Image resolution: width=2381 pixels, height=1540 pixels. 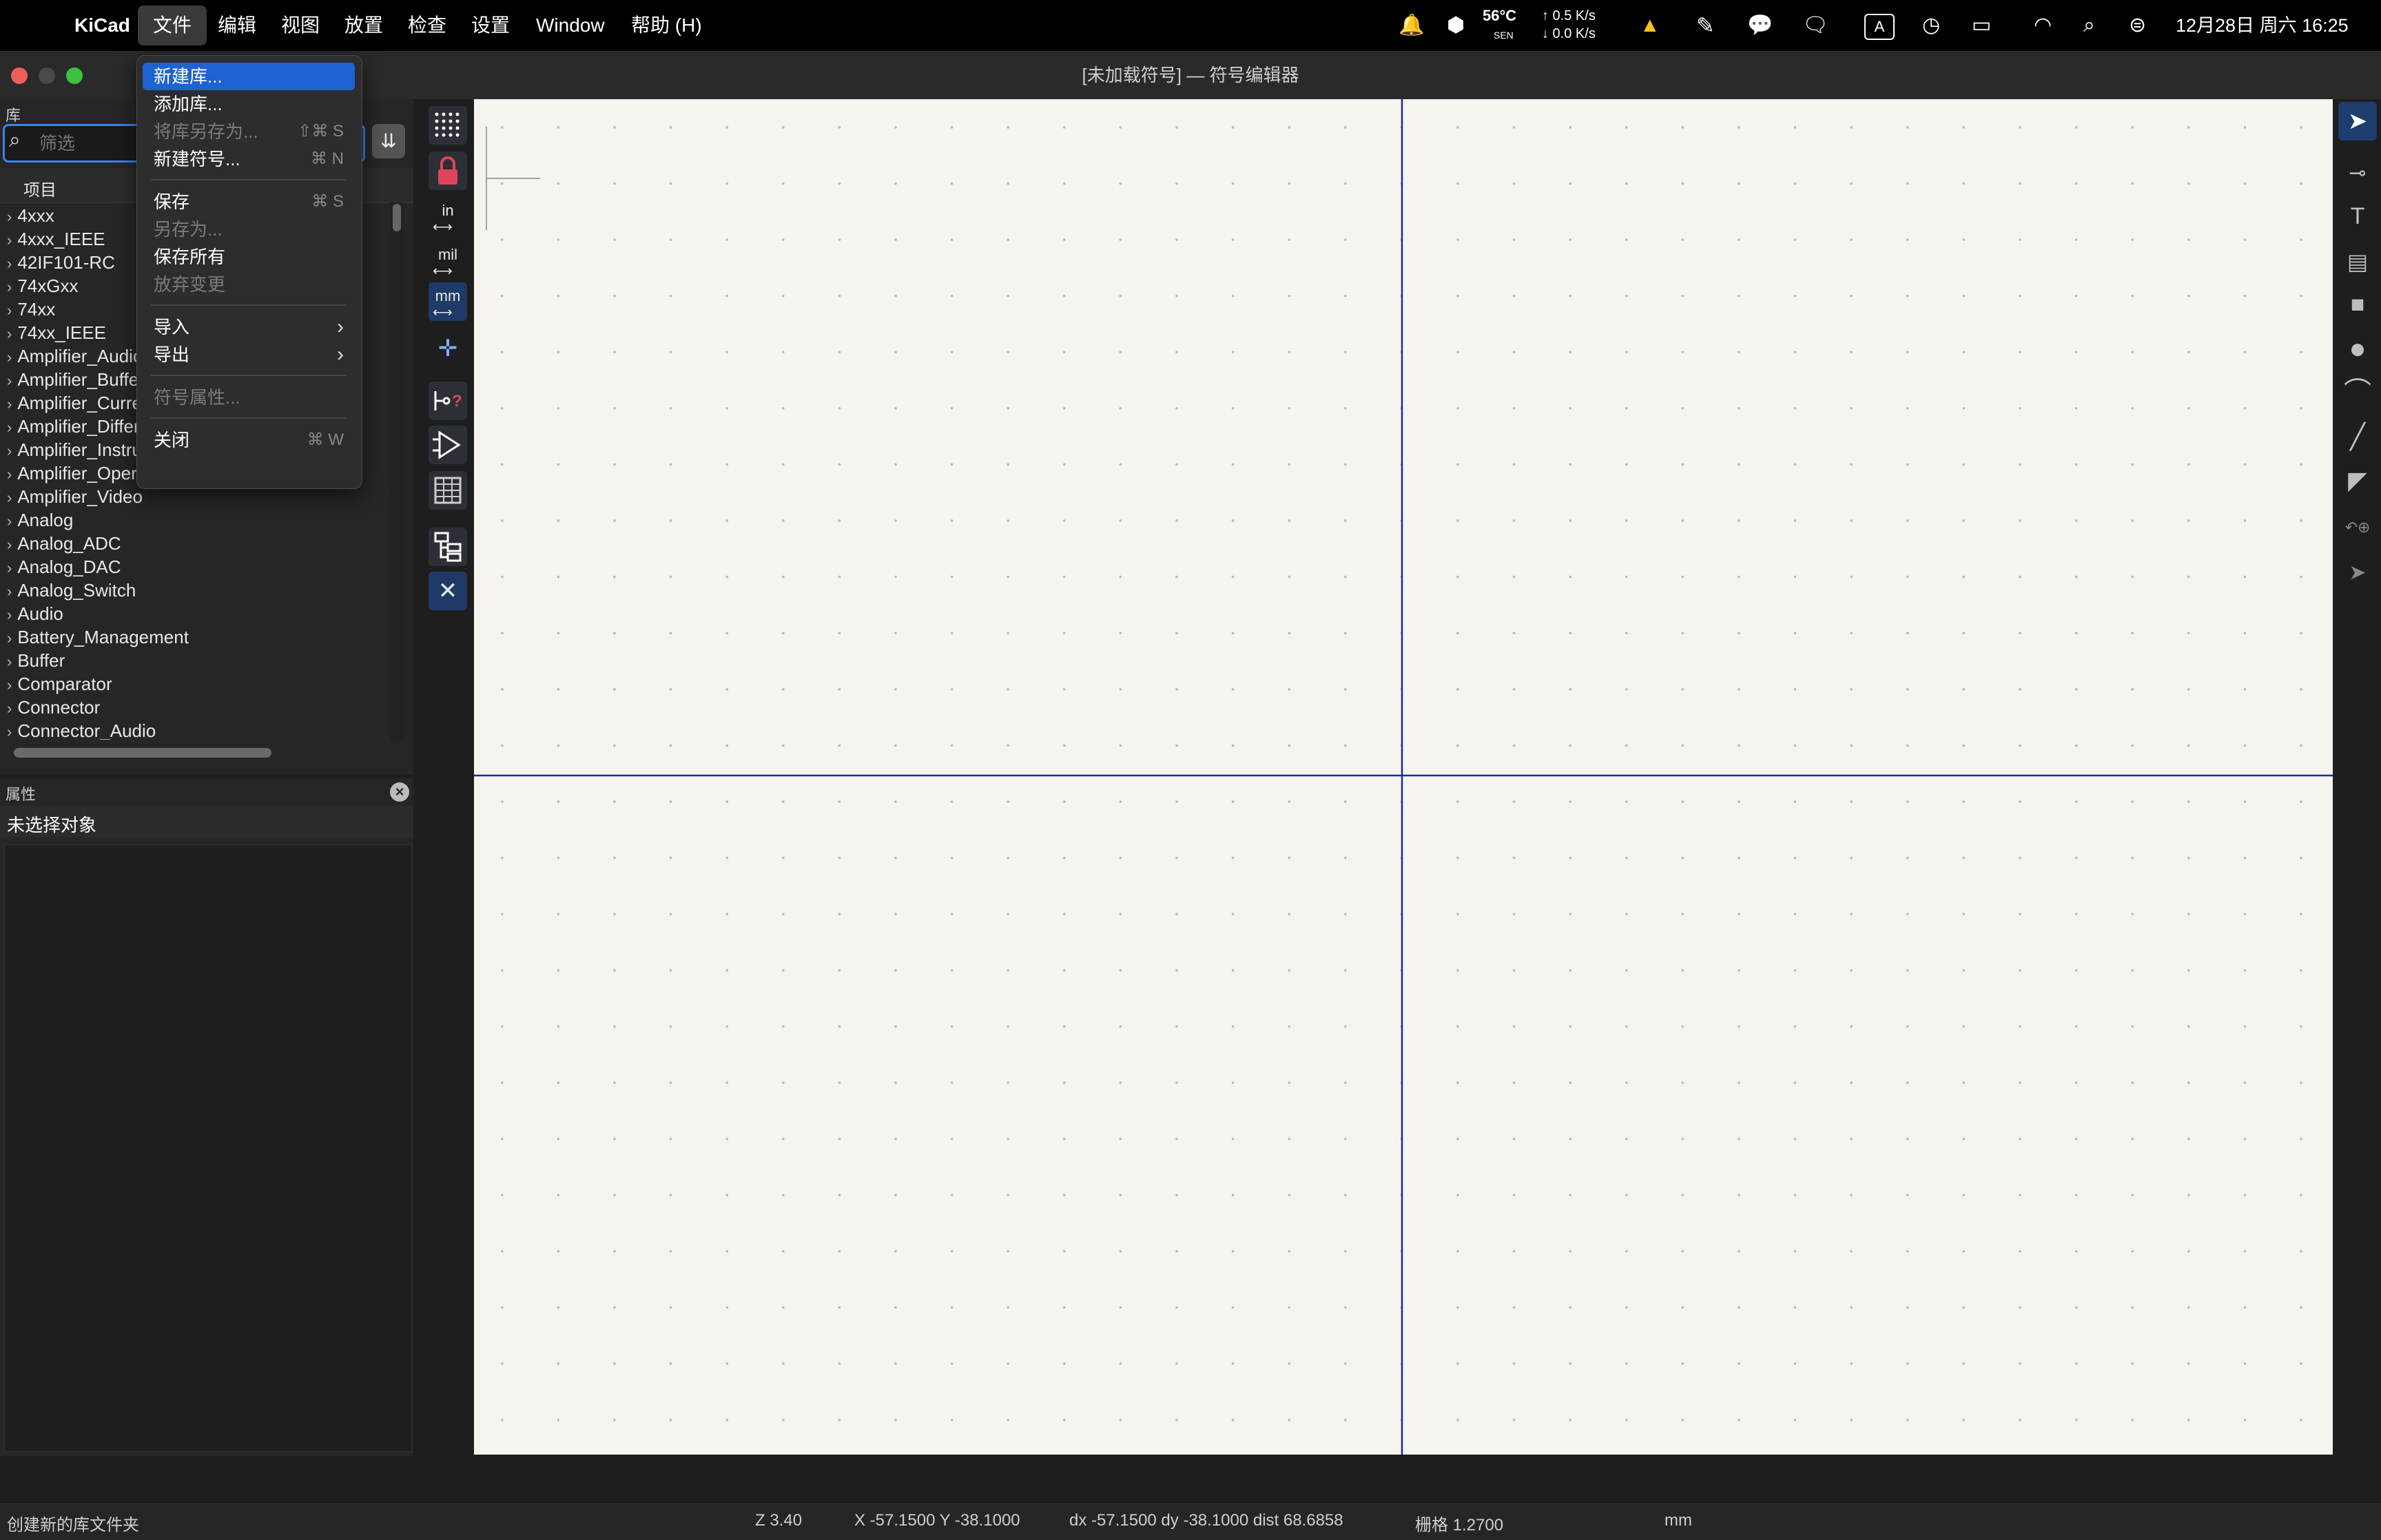 I want to click on stats-icon: ⬢, so click(x=1456, y=25).